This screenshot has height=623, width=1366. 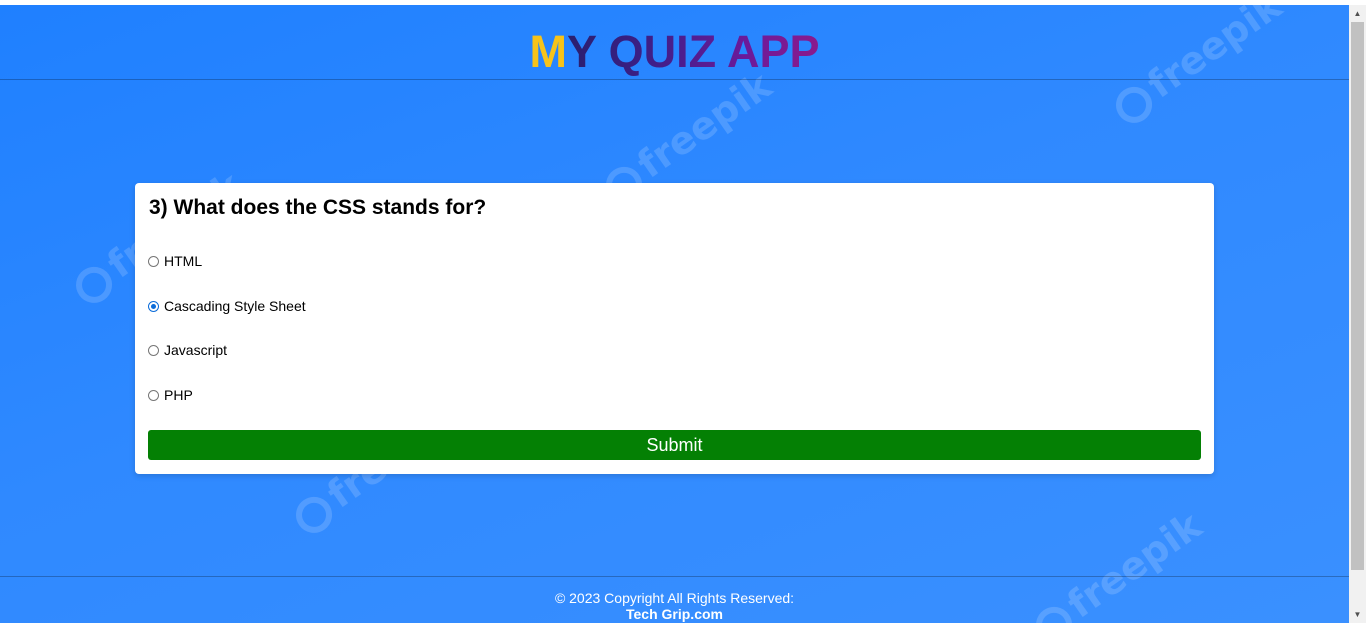 What do you see at coordinates (1357, 13) in the screenshot?
I see `scroll-up-arrow-icon: ▲` at bounding box center [1357, 13].